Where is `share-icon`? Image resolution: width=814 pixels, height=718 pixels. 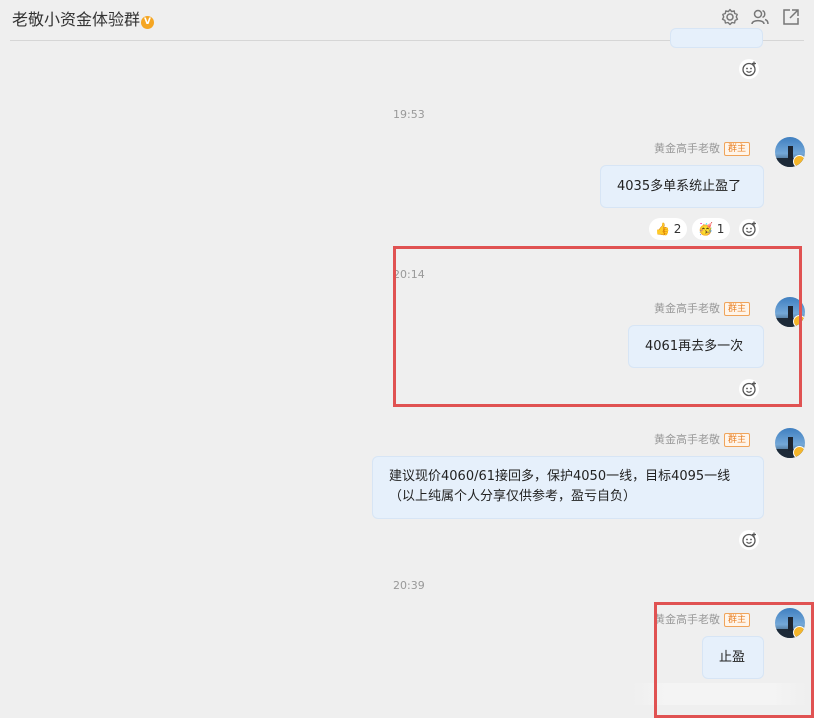
share-icon is located at coordinates (791, 17).